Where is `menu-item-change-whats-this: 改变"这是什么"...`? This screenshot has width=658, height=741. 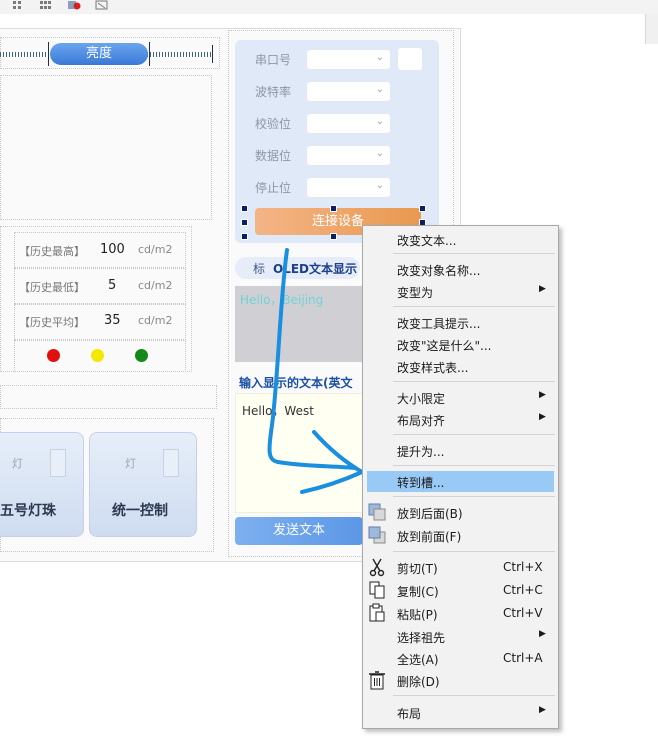
menu-item-change-whats-this: 改变"这是什么"... is located at coordinates (460, 344).